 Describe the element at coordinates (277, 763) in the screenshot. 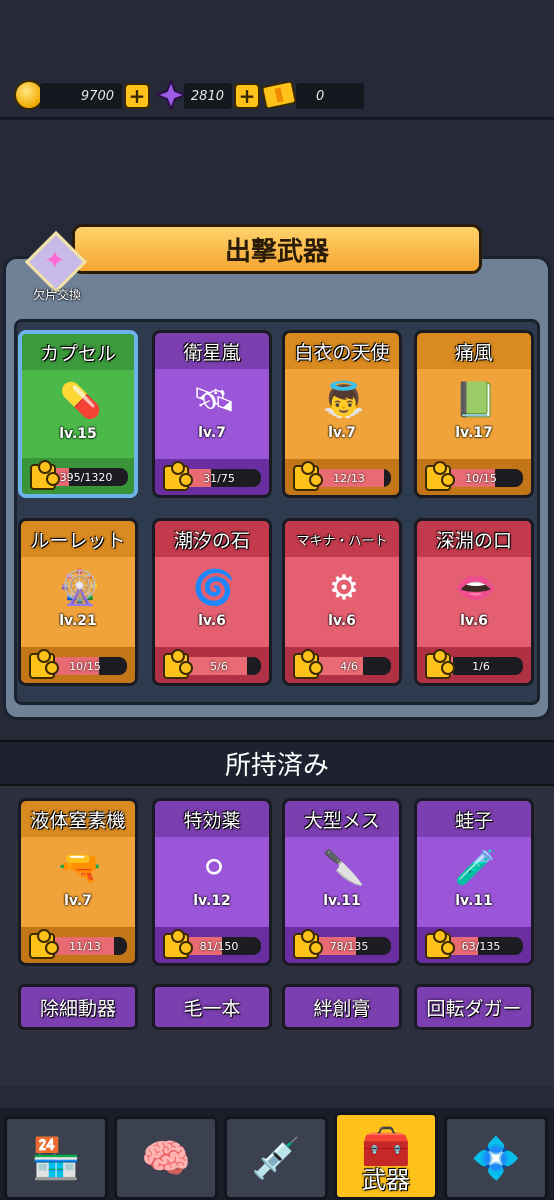

I see `owned-header: 所持済み` at that location.